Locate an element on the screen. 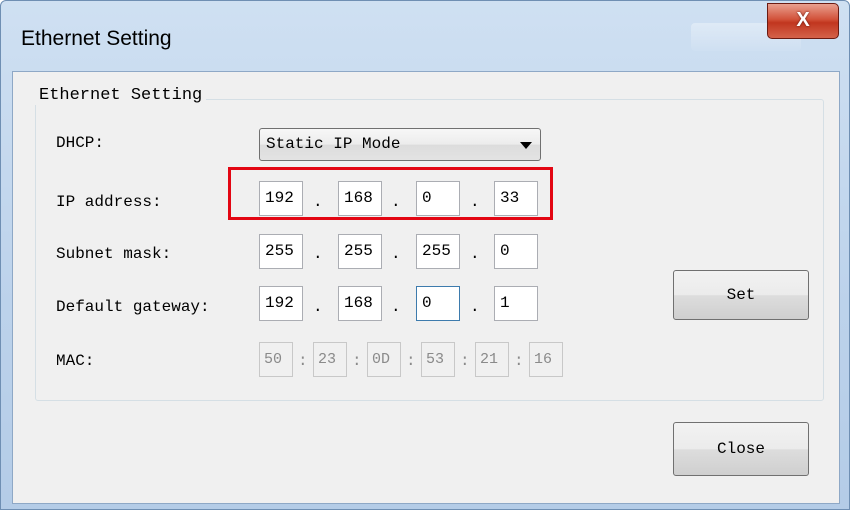 The width and height of the screenshot is (850, 510). gateway-octet-3: 0 is located at coordinates (438, 303).